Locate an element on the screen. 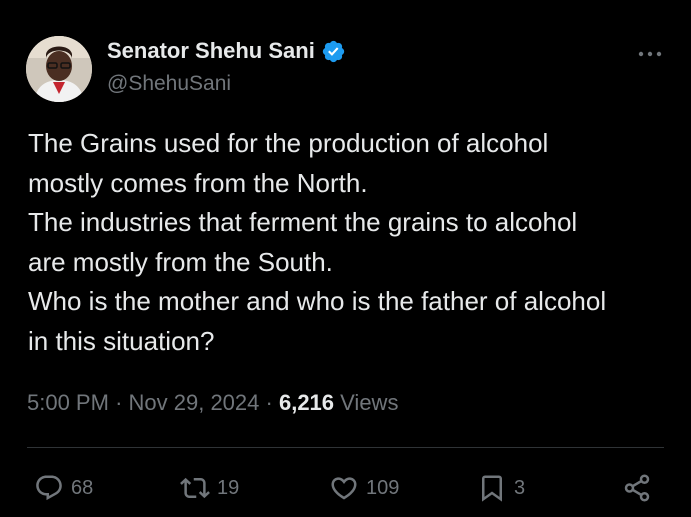 This screenshot has height=517, width=691. tweet-text-line: mostly comes from the North. is located at coordinates (198, 182).